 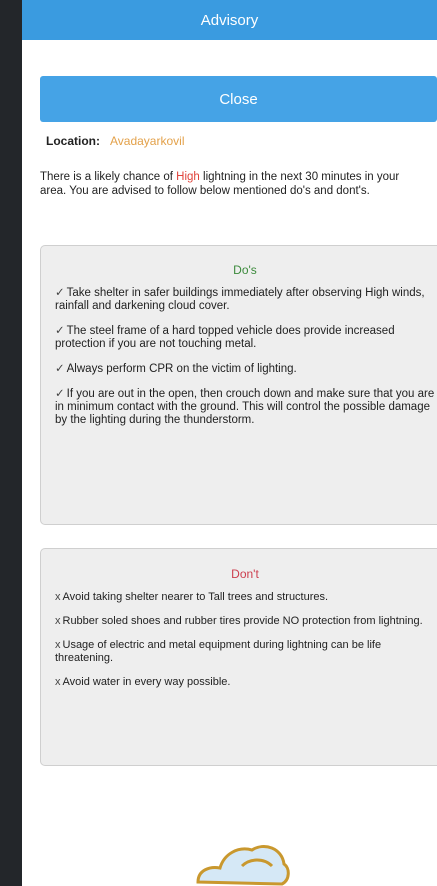 What do you see at coordinates (246, 682) in the screenshot?
I see `donts-item: x Avoid water in every way possible.` at bounding box center [246, 682].